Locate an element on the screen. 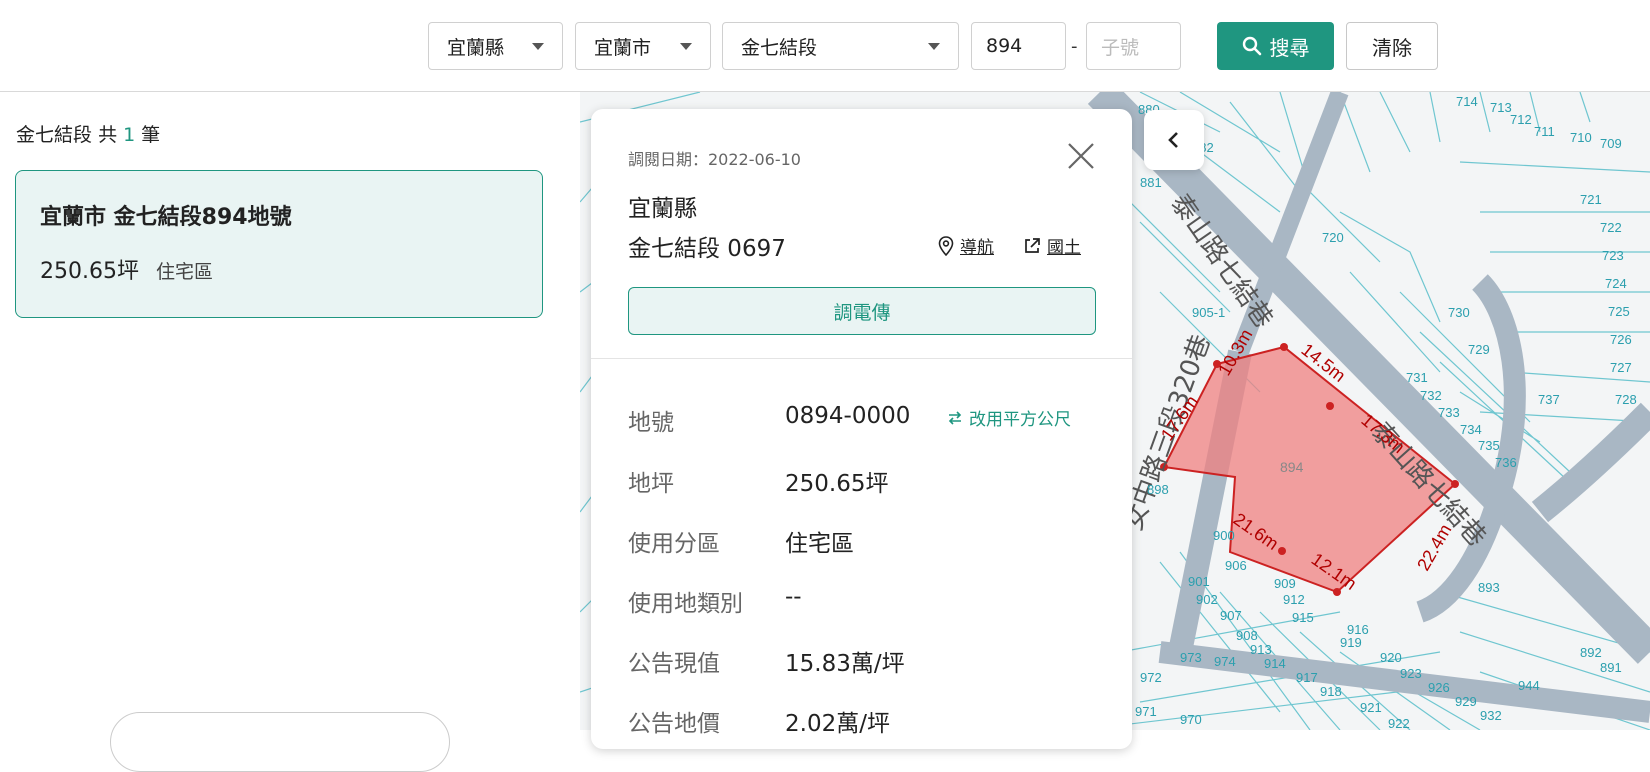  section-value: 金七結段 is located at coordinates (779, 47).